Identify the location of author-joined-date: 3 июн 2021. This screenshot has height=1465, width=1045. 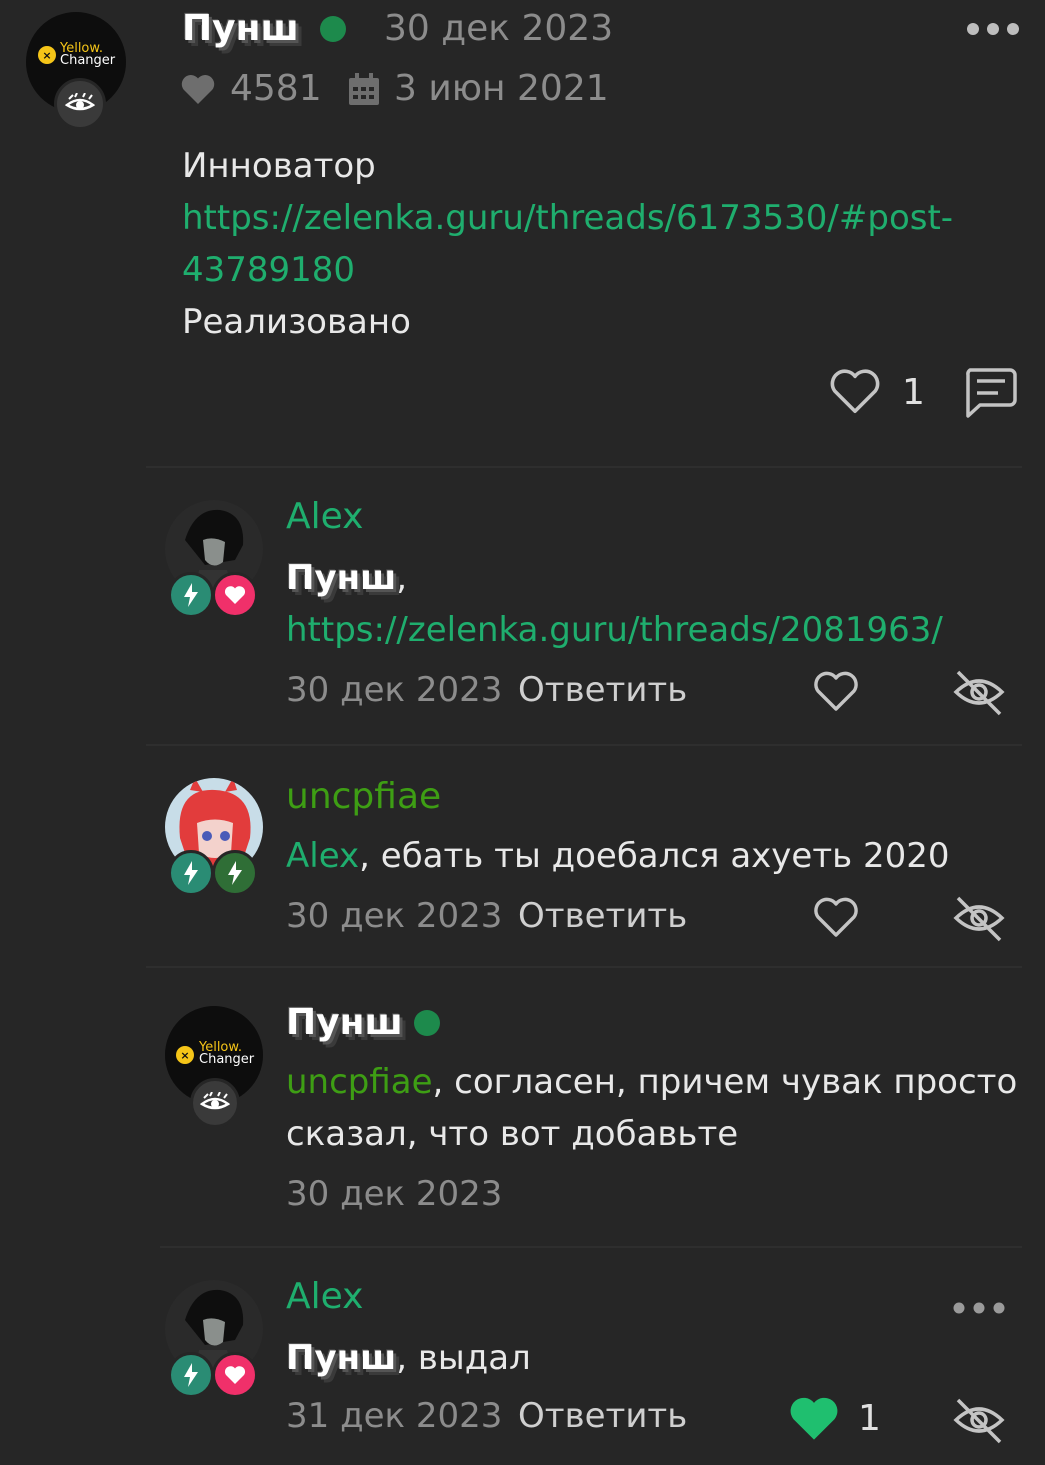
(501, 88).